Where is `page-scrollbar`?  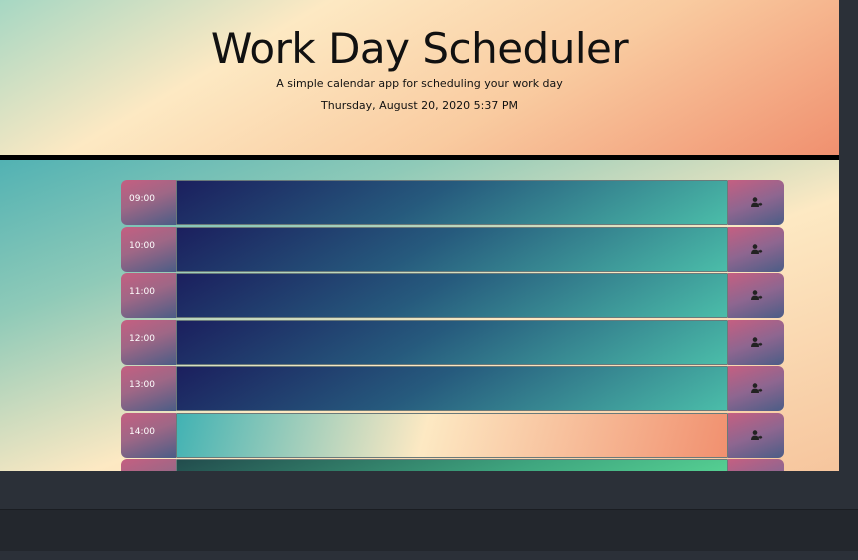 page-scrollbar is located at coordinates (848, 235).